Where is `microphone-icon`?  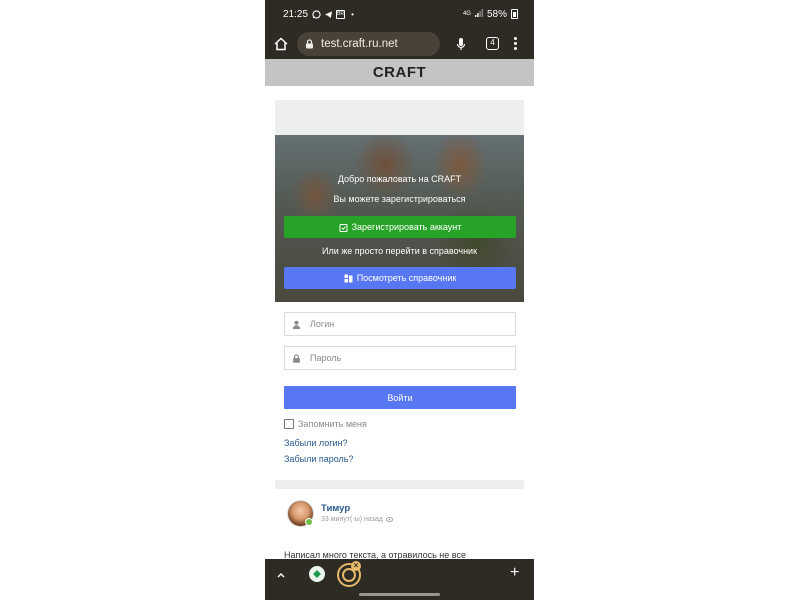 microphone-icon is located at coordinates (461, 44).